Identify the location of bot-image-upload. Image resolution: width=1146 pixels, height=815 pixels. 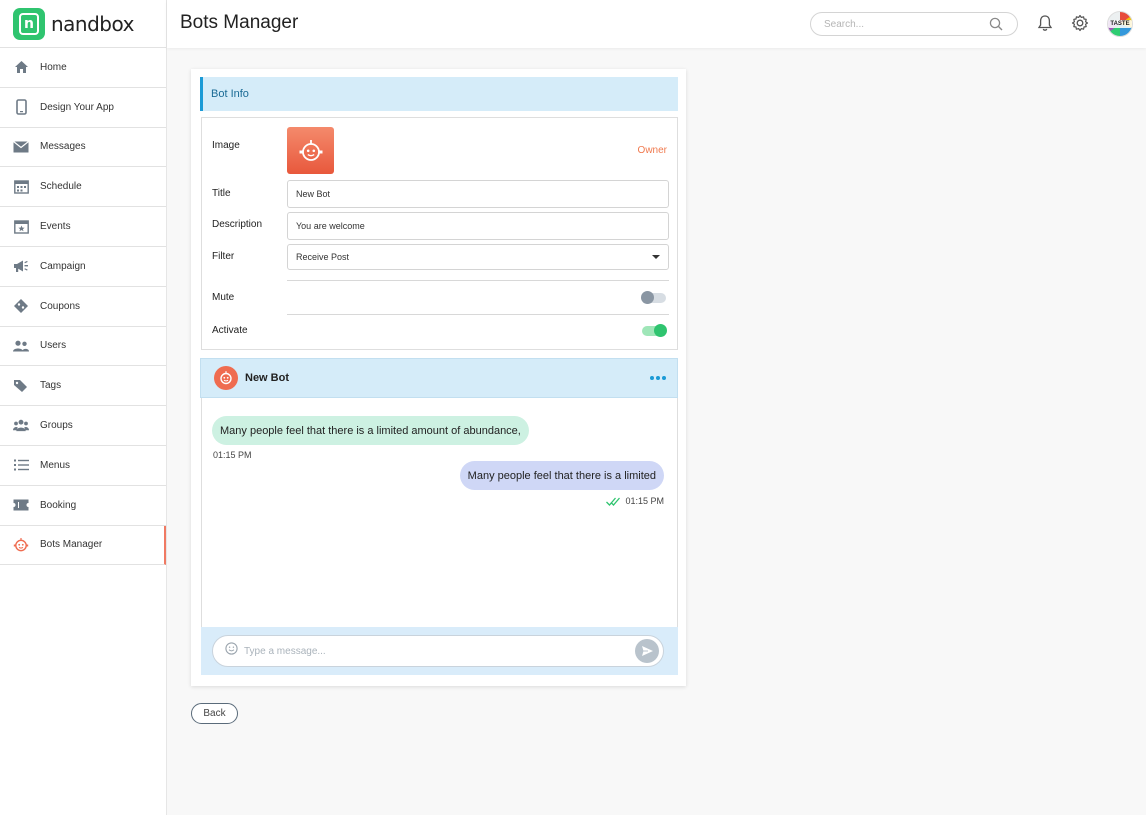
(310, 150).